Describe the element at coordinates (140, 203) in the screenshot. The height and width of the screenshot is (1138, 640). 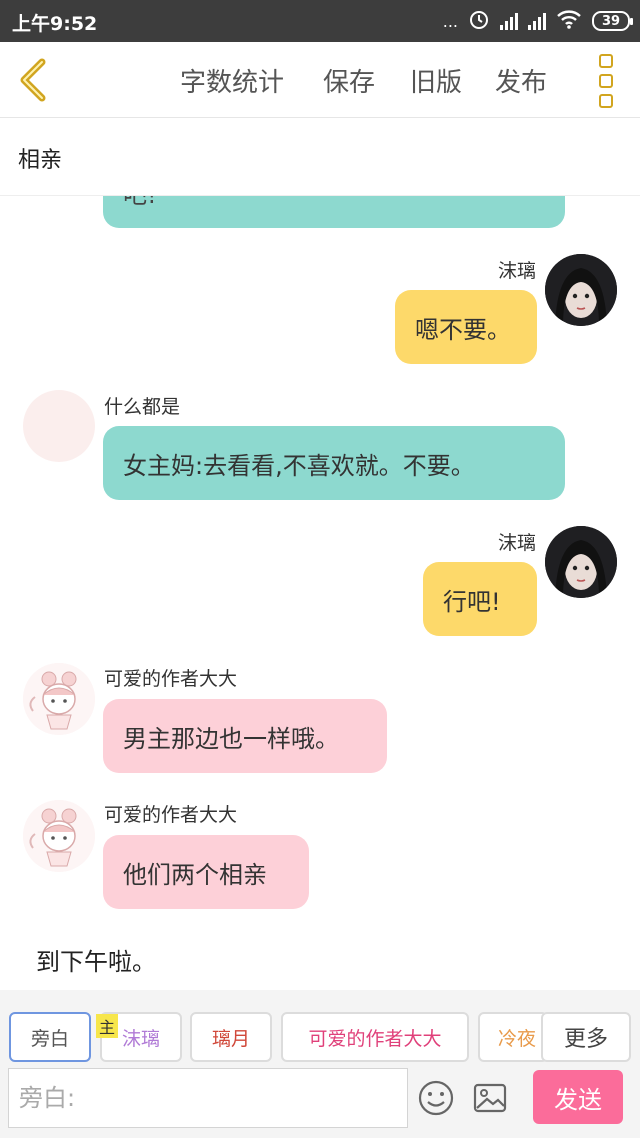
I see `message-text: 吧!` at that location.